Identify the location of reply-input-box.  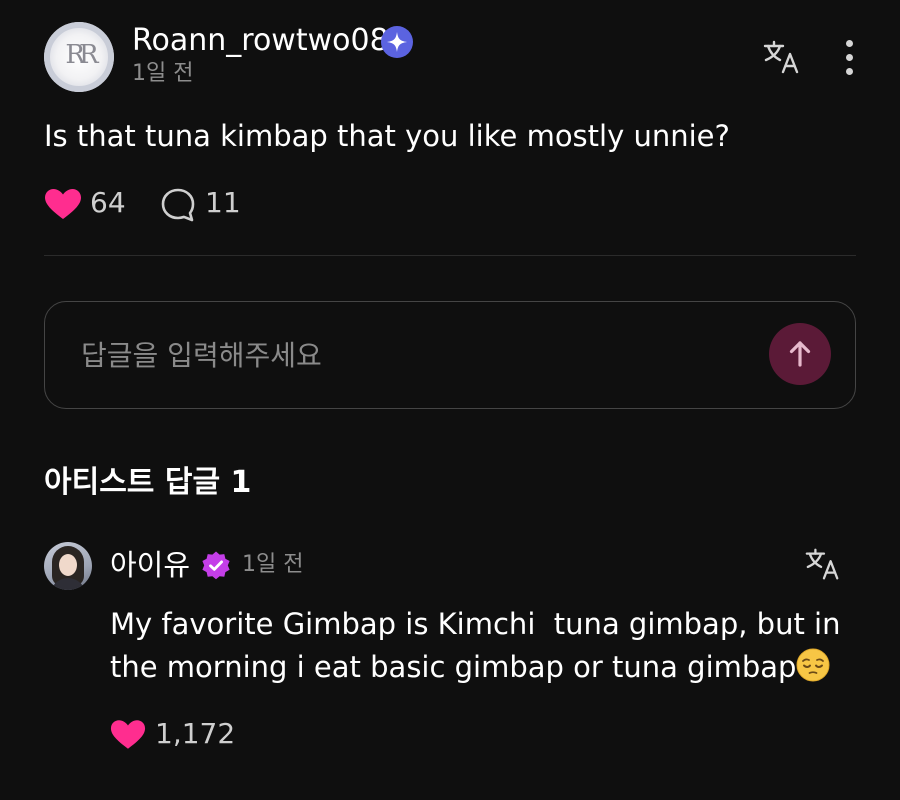
(450, 355).